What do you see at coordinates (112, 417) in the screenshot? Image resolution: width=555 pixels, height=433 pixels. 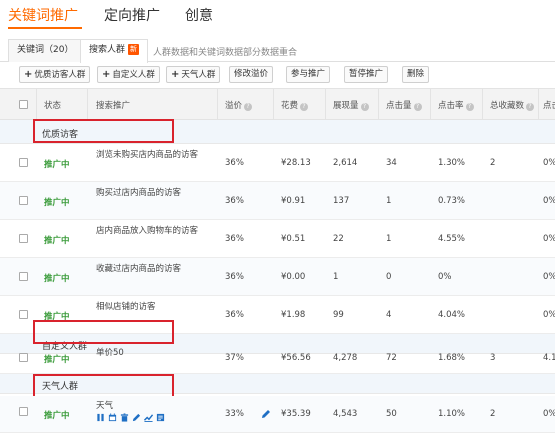 I see `calendar-icon` at bounding box center [112, 417].